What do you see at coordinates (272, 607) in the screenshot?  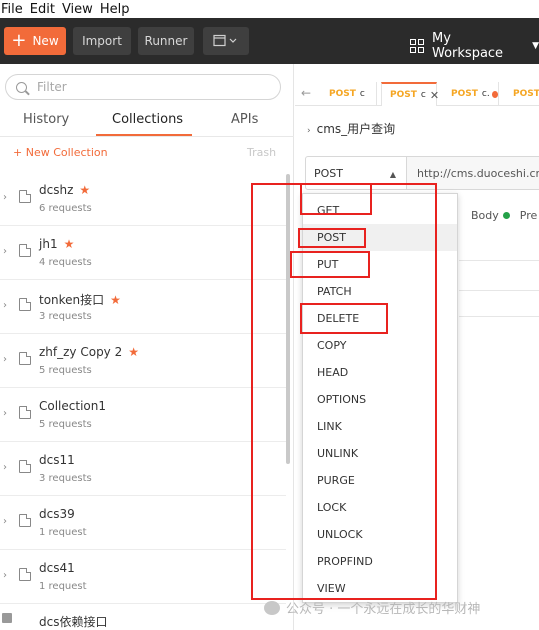 I see `wechat-icon` at bounding box center [272, 607].